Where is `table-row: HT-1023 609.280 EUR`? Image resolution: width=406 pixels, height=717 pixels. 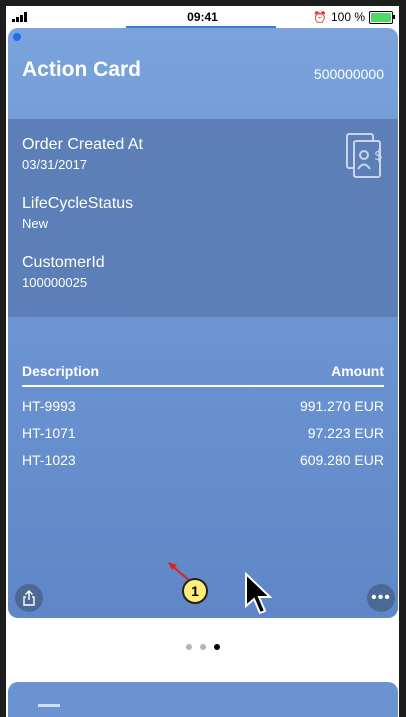
table-row: HT-1023 609.280 EUR is located at coordinates (203, 460).